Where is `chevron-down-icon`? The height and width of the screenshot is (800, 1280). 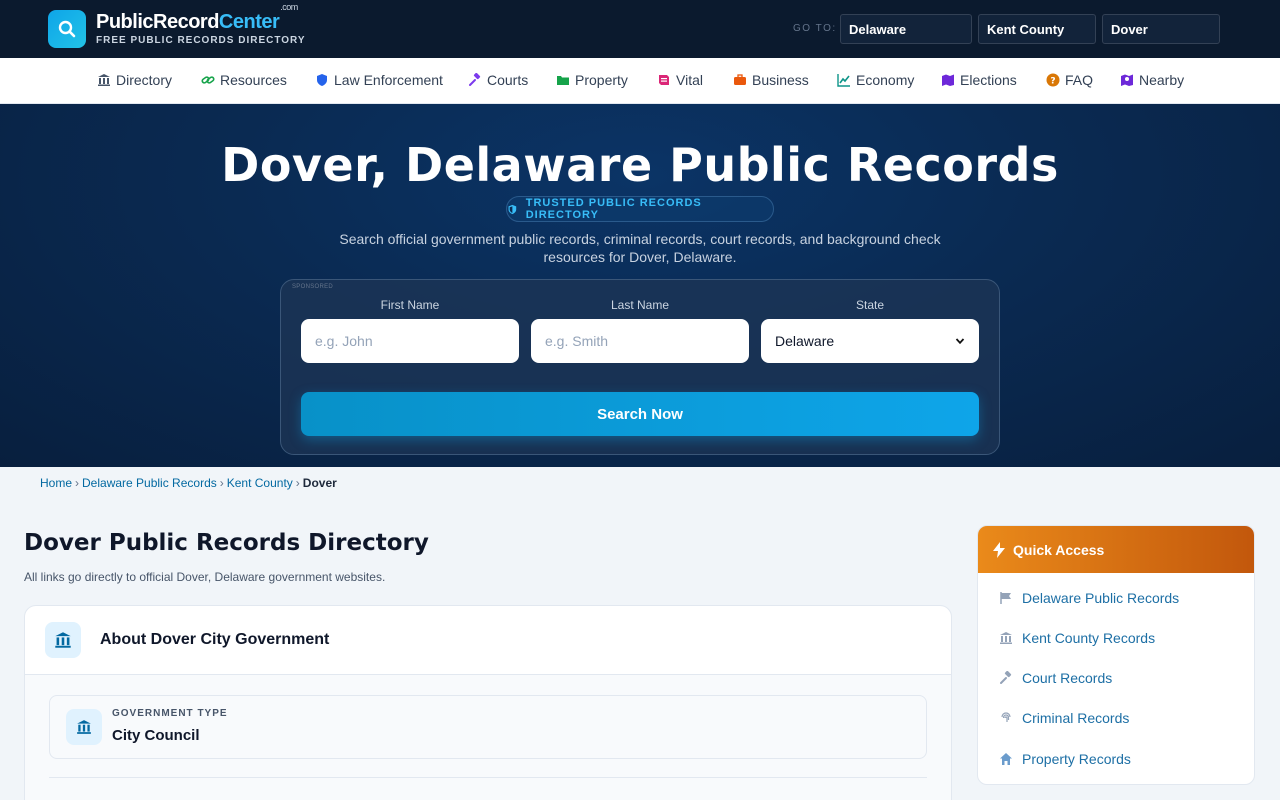 chevron-down-icon is located at coordinates (960, 341).